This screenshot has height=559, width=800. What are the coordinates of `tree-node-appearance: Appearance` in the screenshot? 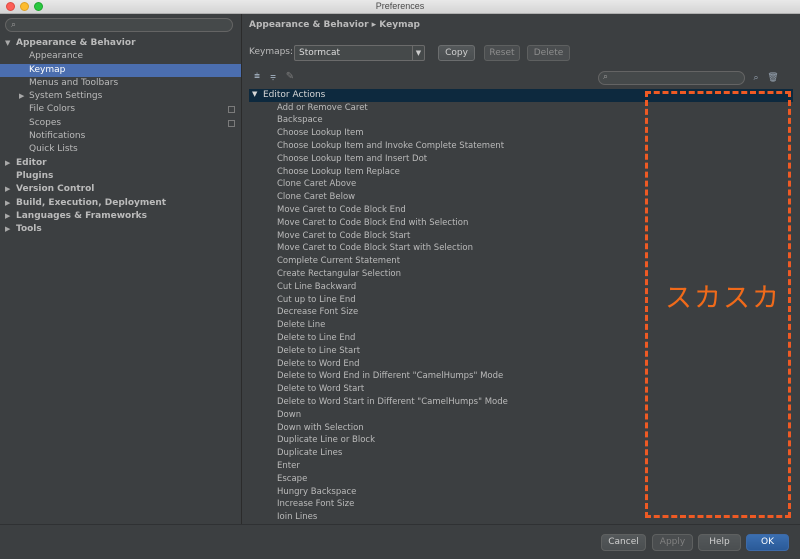 It's located at (120, 56).